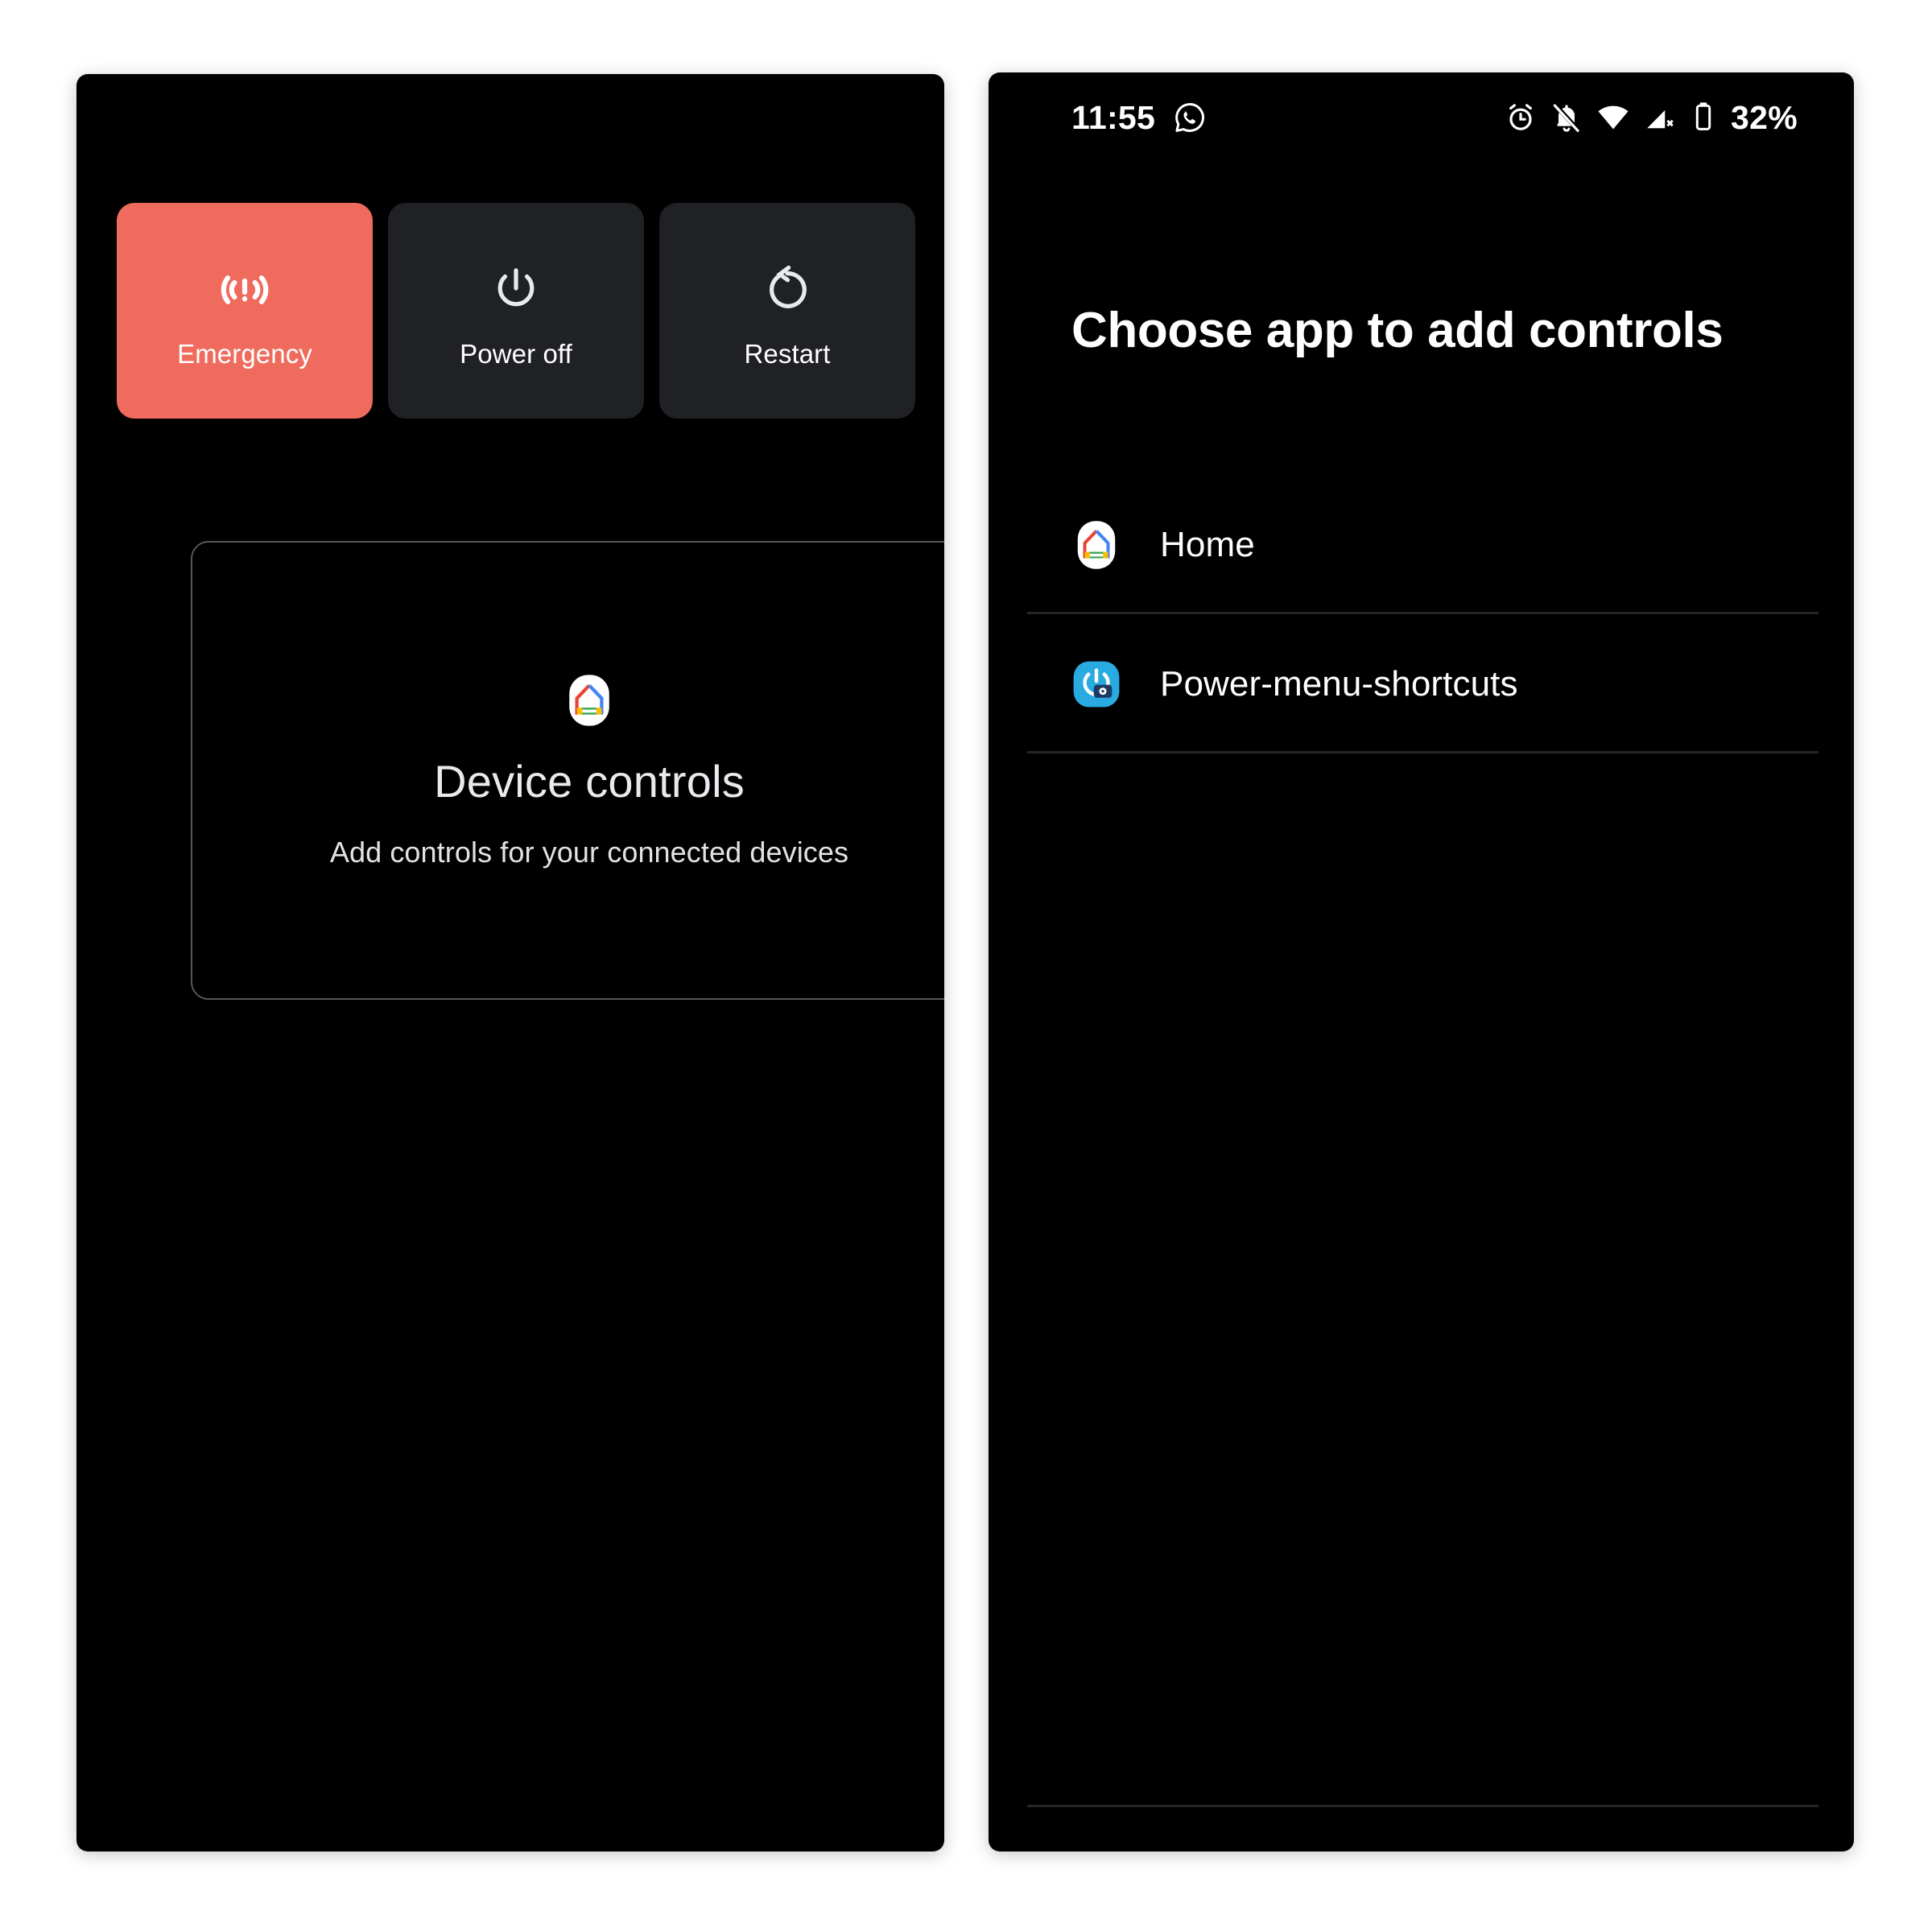 The width and height of the screenshot is (1932, 1932). Describe the element at coordinates (1207, 544) in the screenshot. I see `app-label: Home` at that location.